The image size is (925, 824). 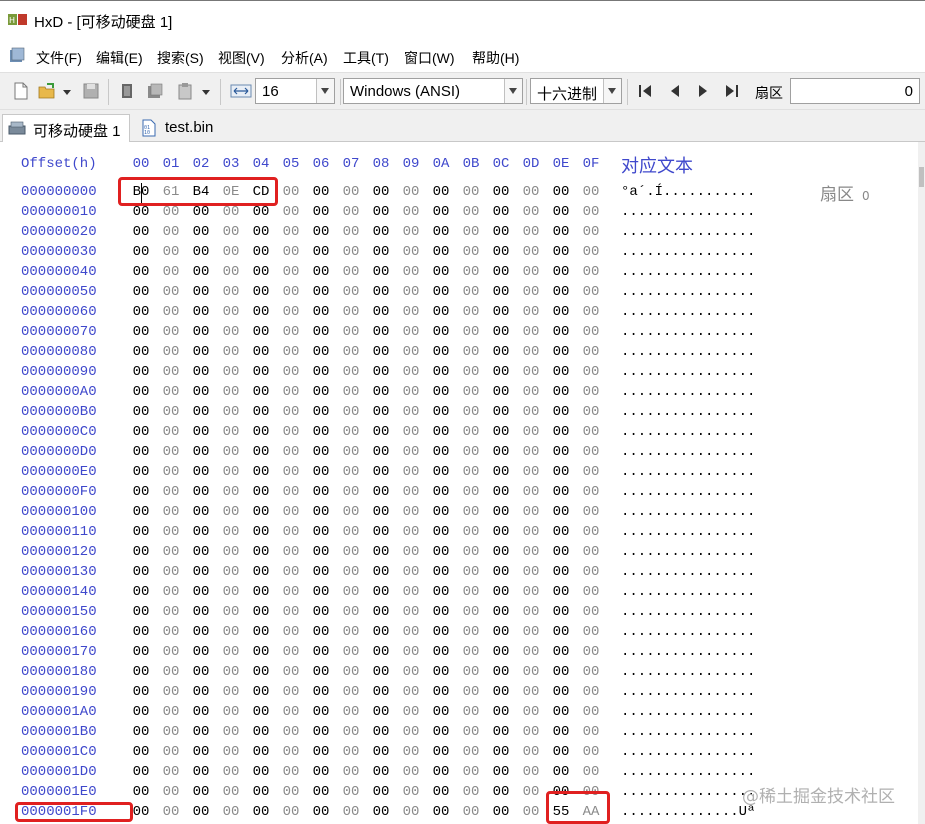 I want to click on paste-icon, so click(x=185, y=91).